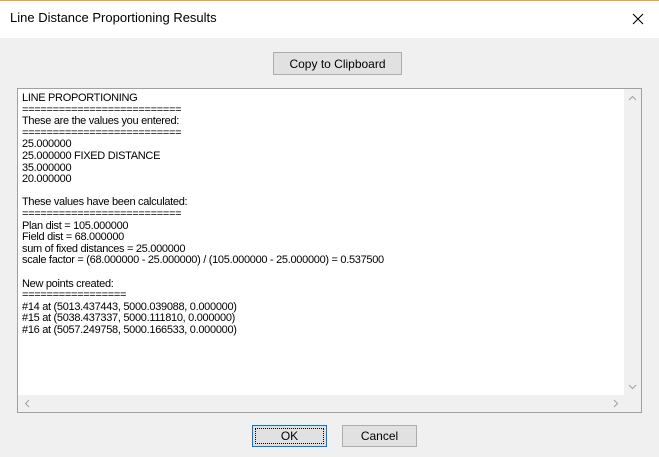 This screenshot has height=457, width=659. I want to click on cancel-label: Cancel, so click(379, 436).